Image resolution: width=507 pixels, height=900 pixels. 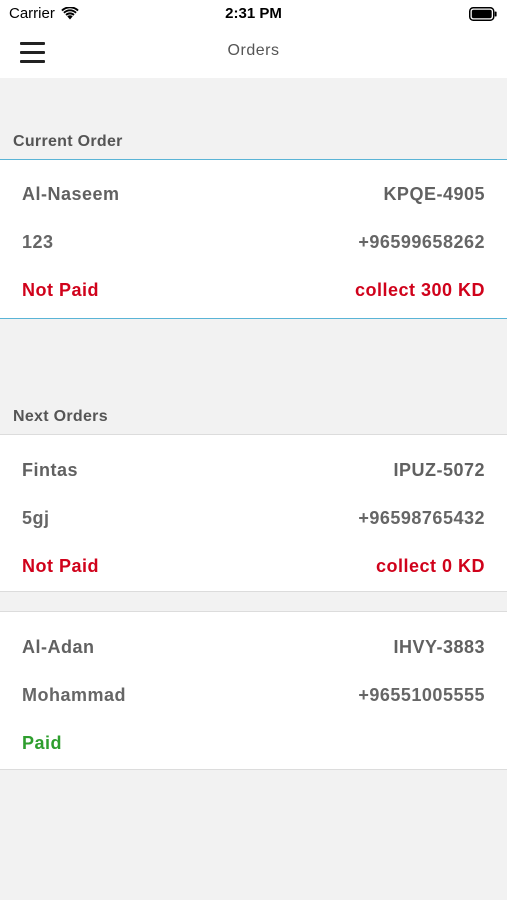 I want to click on order-phone: +96599658262, so click(x=421, y=242).